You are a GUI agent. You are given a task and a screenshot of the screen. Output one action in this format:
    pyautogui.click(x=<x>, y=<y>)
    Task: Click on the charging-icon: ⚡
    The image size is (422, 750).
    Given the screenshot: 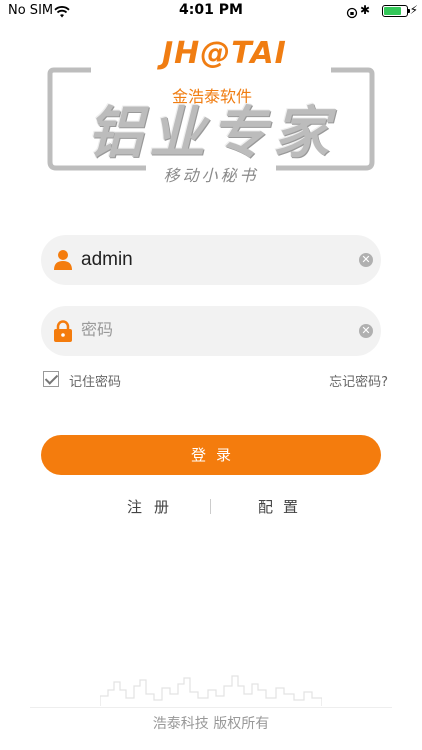 What is the action you would take?
    pyautogui.click(x=413, y=10)
    